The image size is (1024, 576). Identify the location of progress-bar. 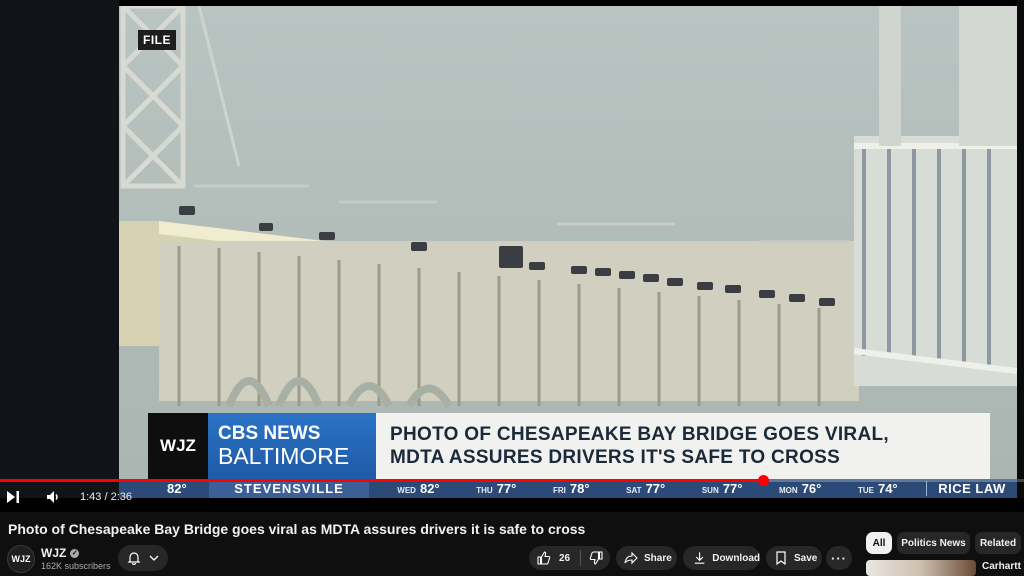
(512, 480).